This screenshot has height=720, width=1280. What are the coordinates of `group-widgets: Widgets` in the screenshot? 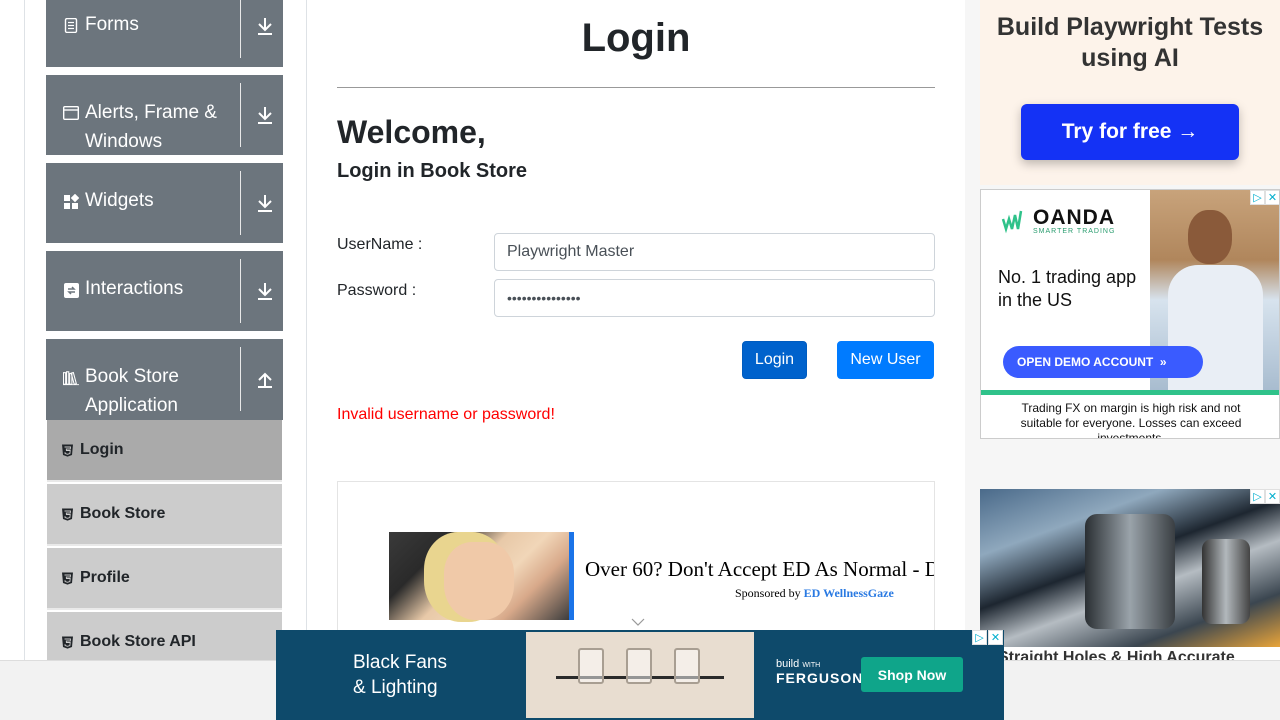 It's located at (164, 203).